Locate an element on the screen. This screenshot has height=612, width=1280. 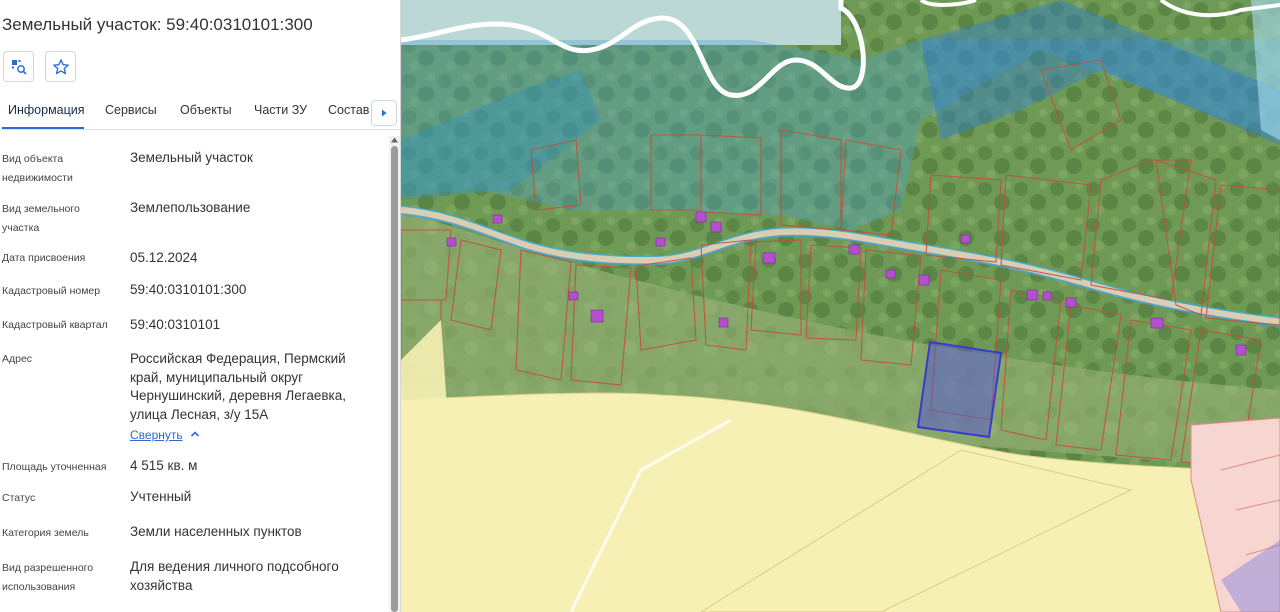
property-value-permitted-use: Для ведения личного подсобного хозяйства is located at coordinates (234, 576).